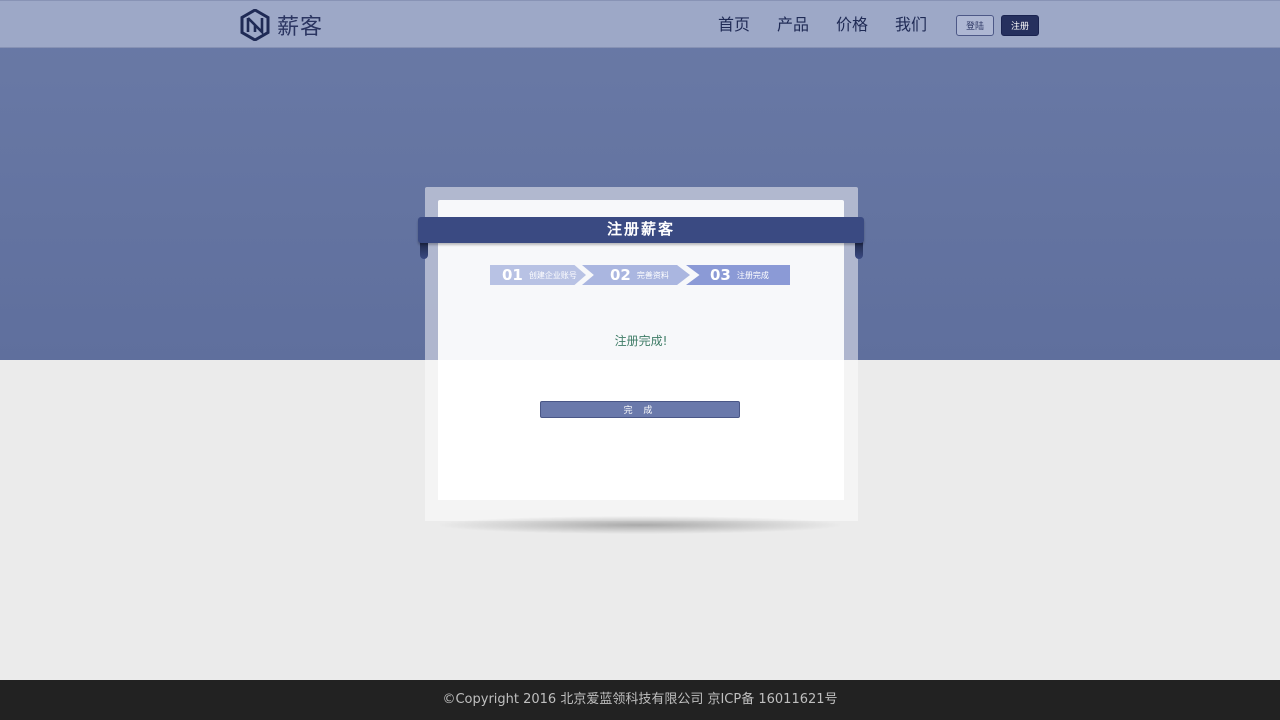 This screenshot has width=1280, height=720. What do you see at coordinates (652, 275) in the screenshot?
I see `step-label: 完善资料` at bounding box center [652, 275].